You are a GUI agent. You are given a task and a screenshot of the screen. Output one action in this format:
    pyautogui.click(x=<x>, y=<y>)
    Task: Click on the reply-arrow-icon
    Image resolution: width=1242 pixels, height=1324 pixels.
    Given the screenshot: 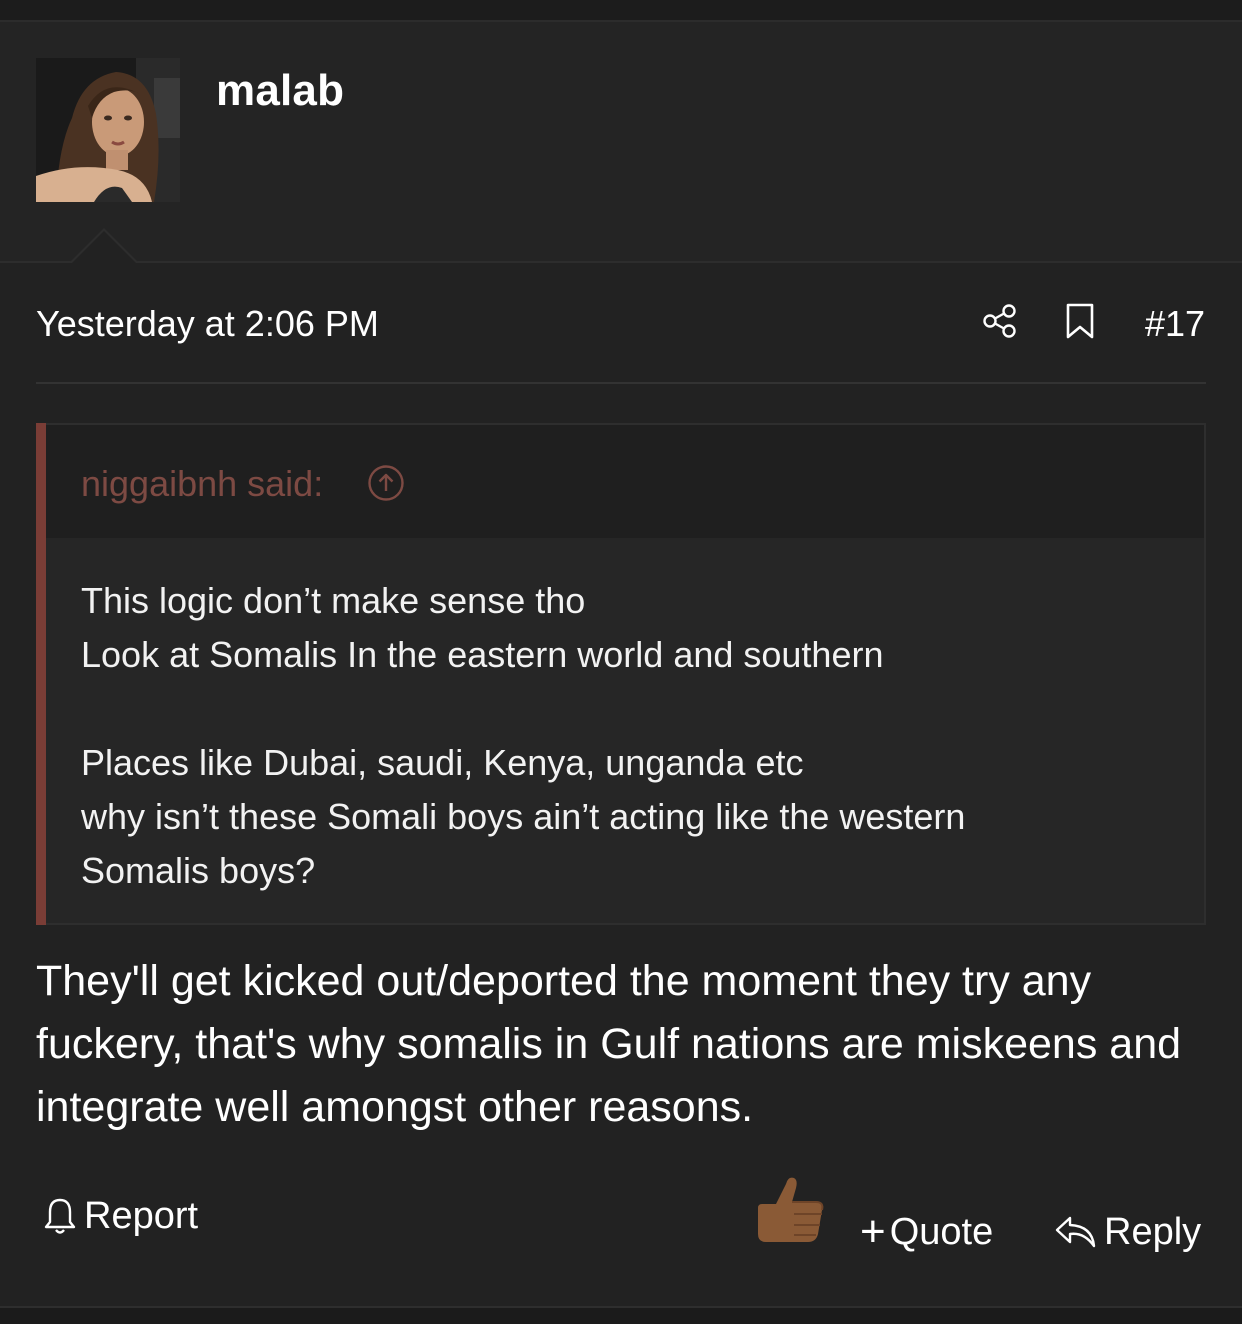 What is the action you would take?
    pyautogui.click(x=1075, y=1232)
    